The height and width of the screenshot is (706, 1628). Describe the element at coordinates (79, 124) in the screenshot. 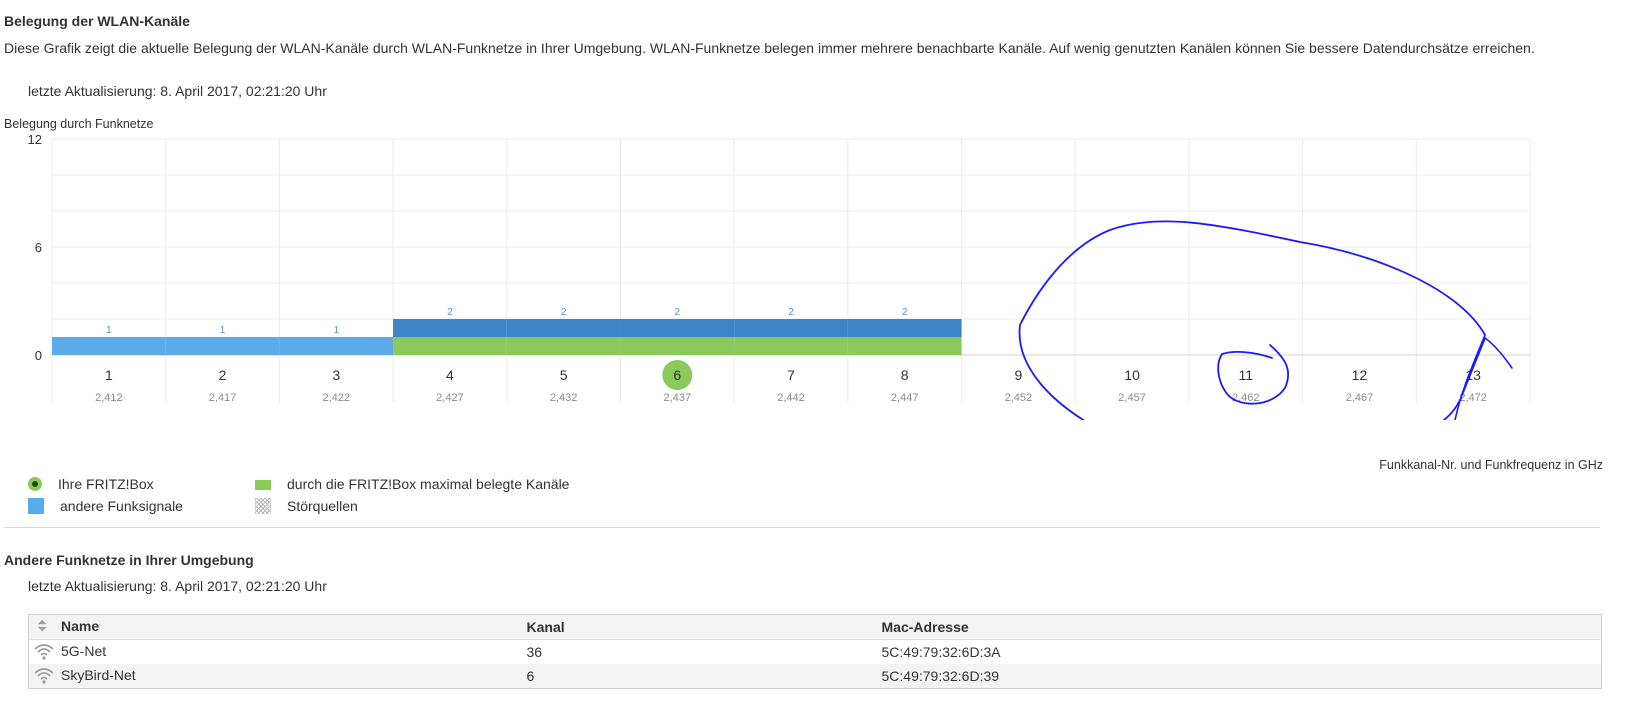

I see `chart-title: Belegung durch Funknetze` at that location.